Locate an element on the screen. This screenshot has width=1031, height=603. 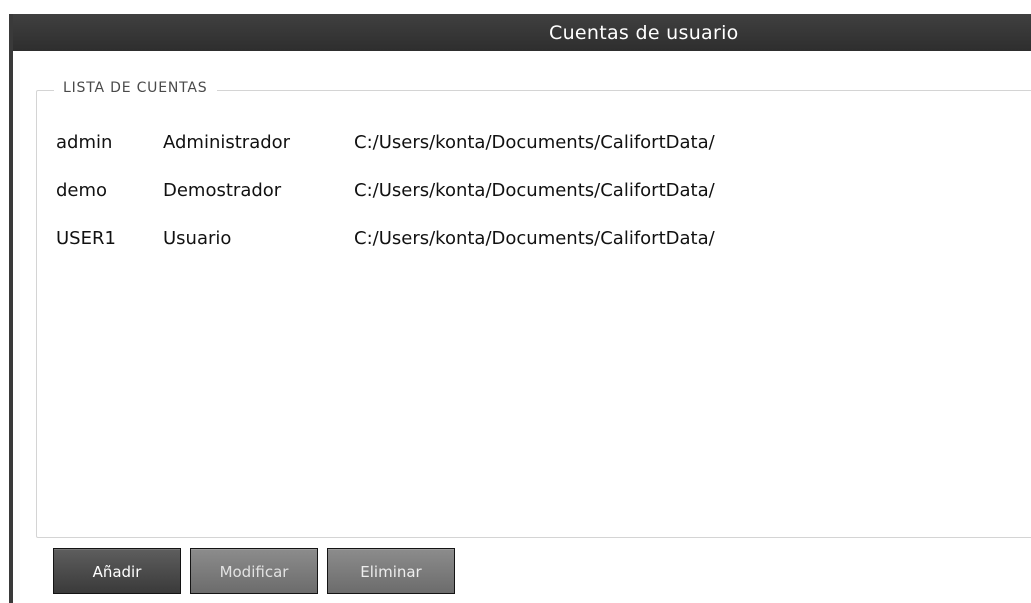
account-role: Administrador is located at coordinates (227, 142).